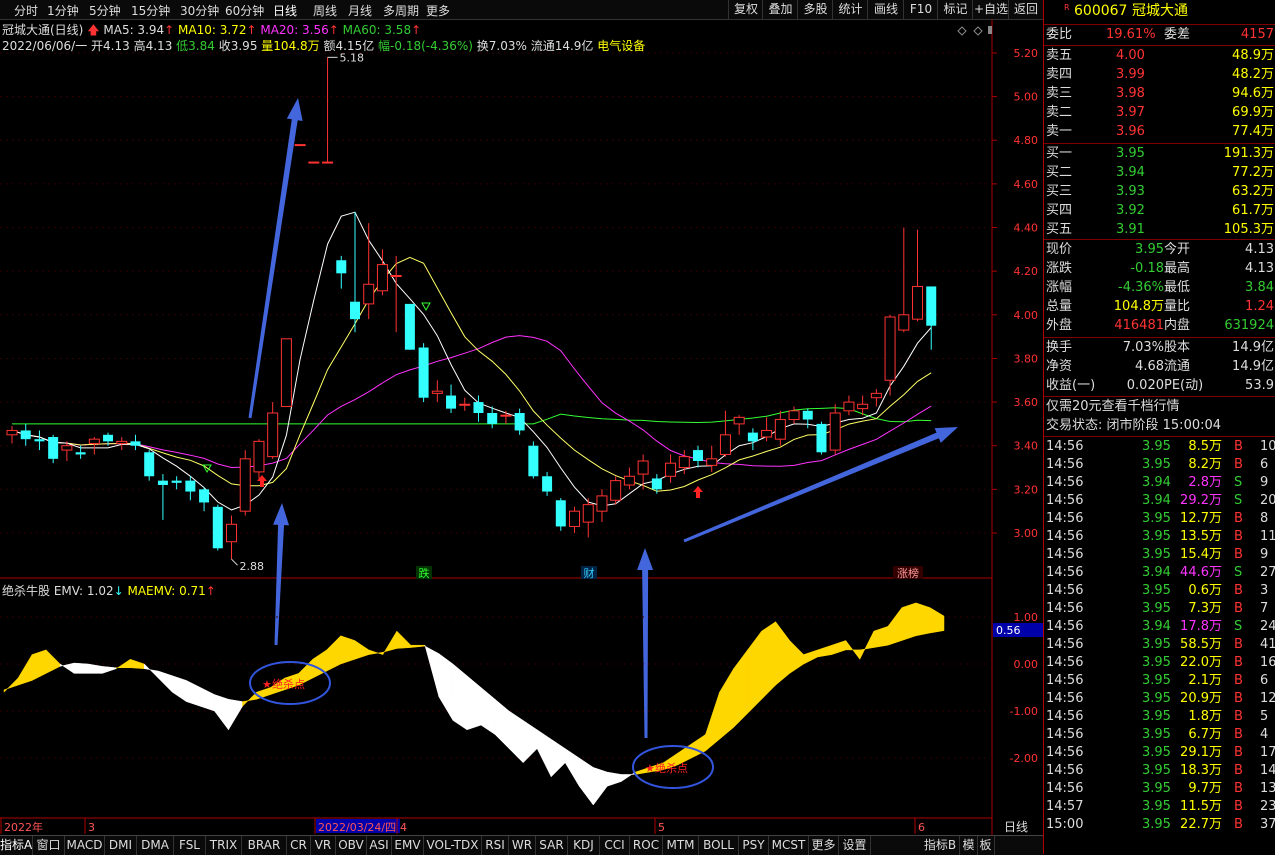 This screenshot has width=1275, height=855. Describe the element at coordinates (26, 591) in the screenshot. I see `indicator-name: 绝杀牛股` at that location.